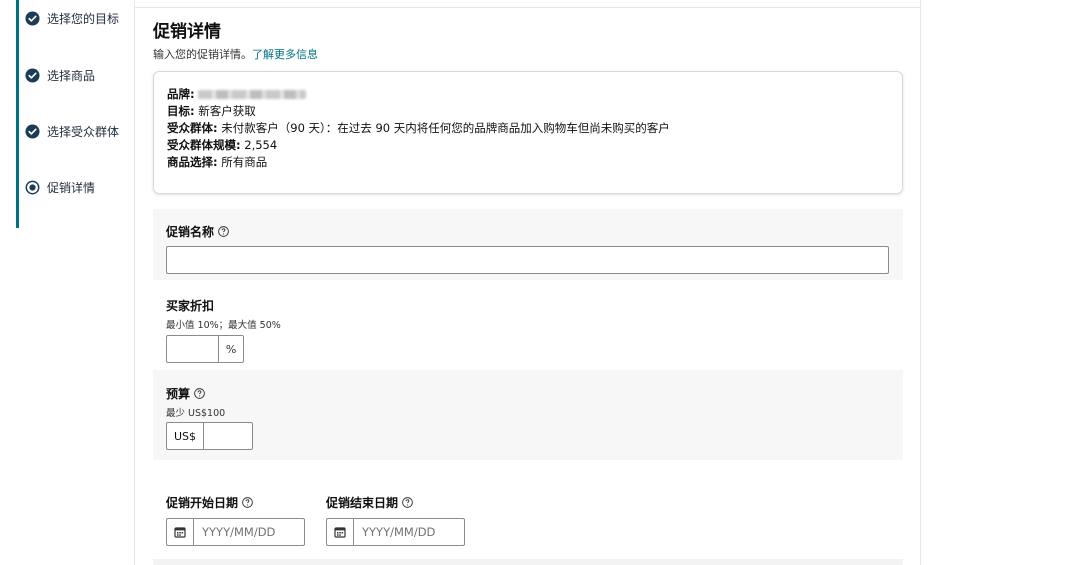 The height and width of the screenshot is (565, 1080). Describe the element at coordinates (528, 94) in the screenshot. I see `summary-brand-row: 品牌:` at that location.